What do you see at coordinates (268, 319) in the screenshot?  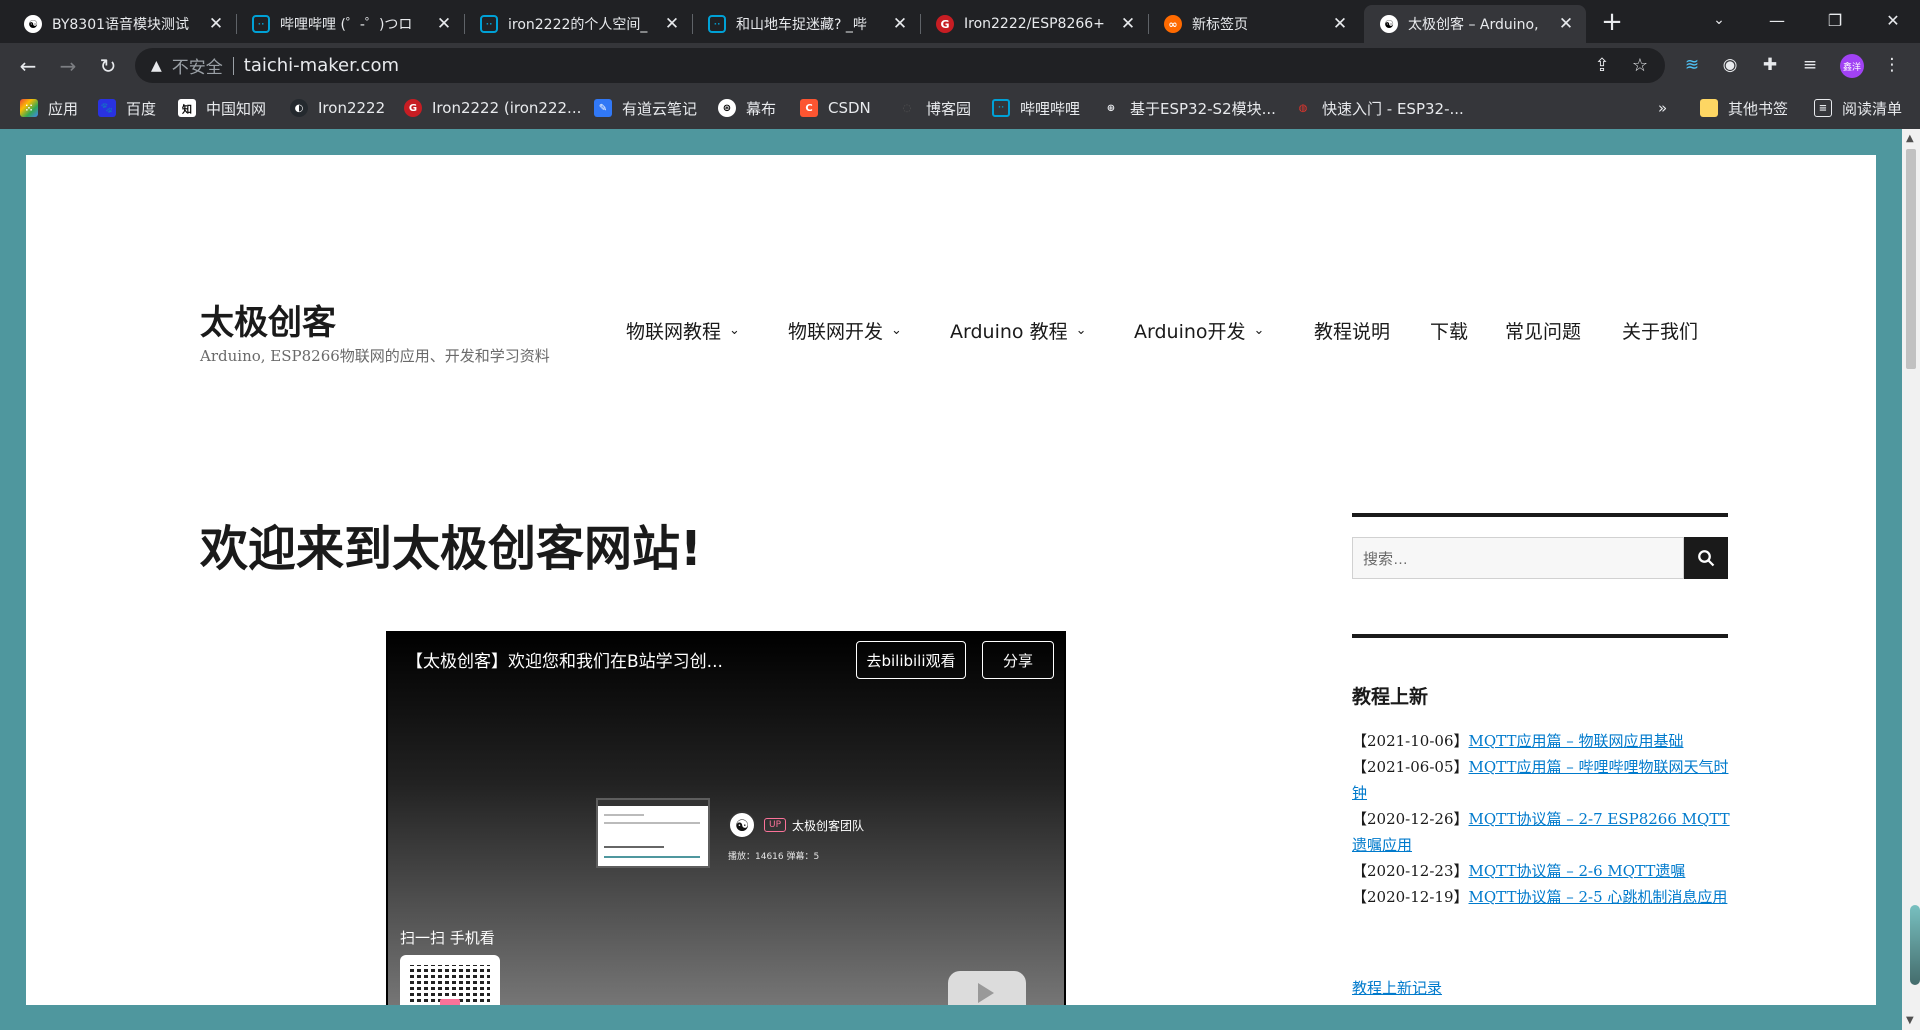 I see `site-title: 太极创客` at bounding box center [268, 319].